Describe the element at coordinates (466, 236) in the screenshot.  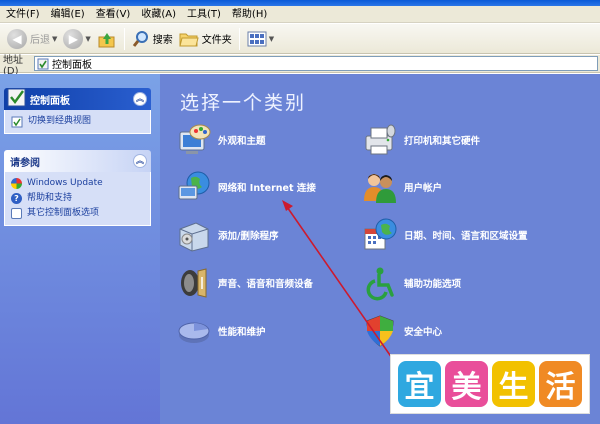
I see `category-label: 日期、时间、语言和区域设置` at that location.